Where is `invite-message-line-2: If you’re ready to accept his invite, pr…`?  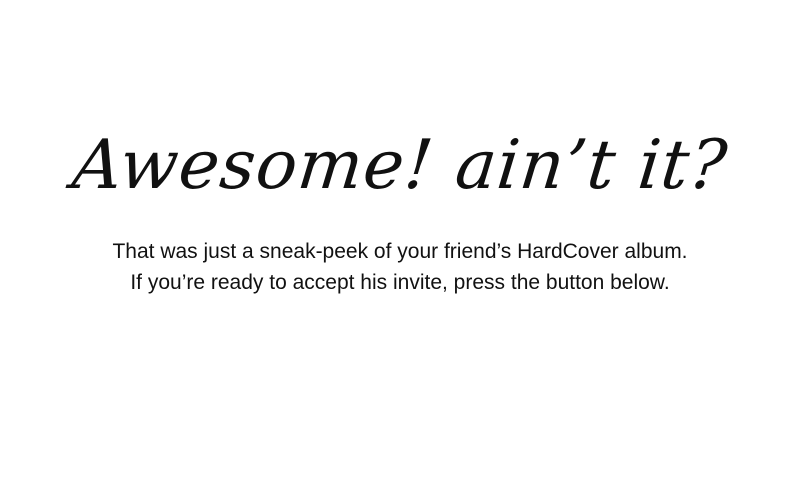 invite-message-line-2: If you’re ready to accept his invite, pr… is located at coordinates (400, 282).